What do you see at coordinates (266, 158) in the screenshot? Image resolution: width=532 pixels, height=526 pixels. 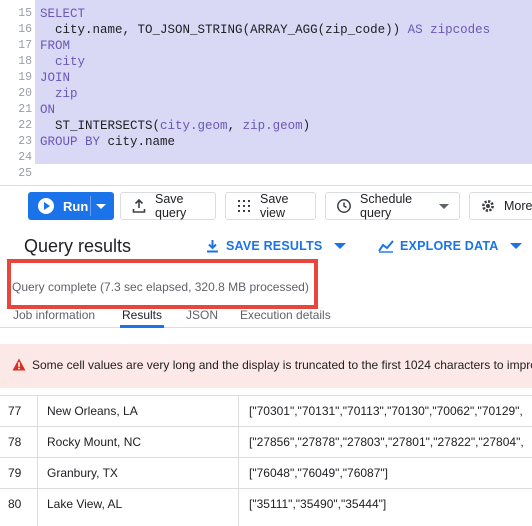 I see `code-line: 24` at bounding box center [266, 158].